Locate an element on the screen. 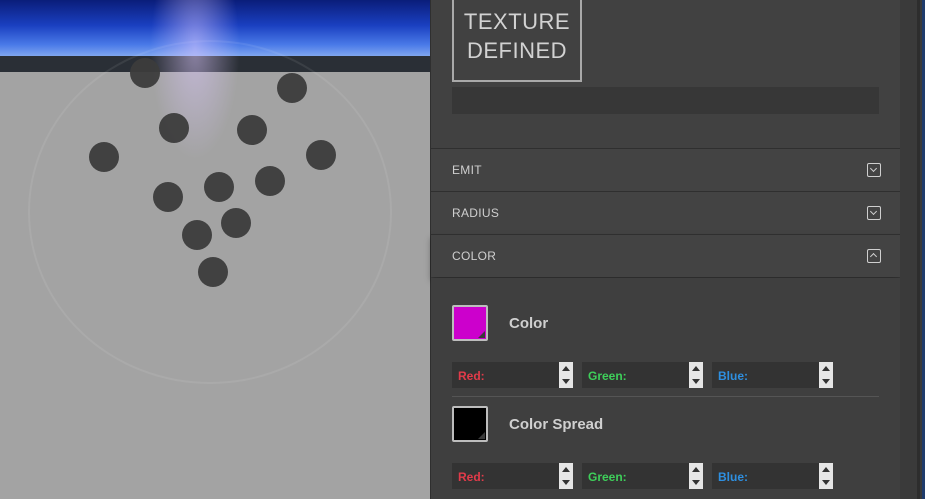 This screenshot has width=925, height=499. chevron-up-icon is located at coordinates (874, 256).